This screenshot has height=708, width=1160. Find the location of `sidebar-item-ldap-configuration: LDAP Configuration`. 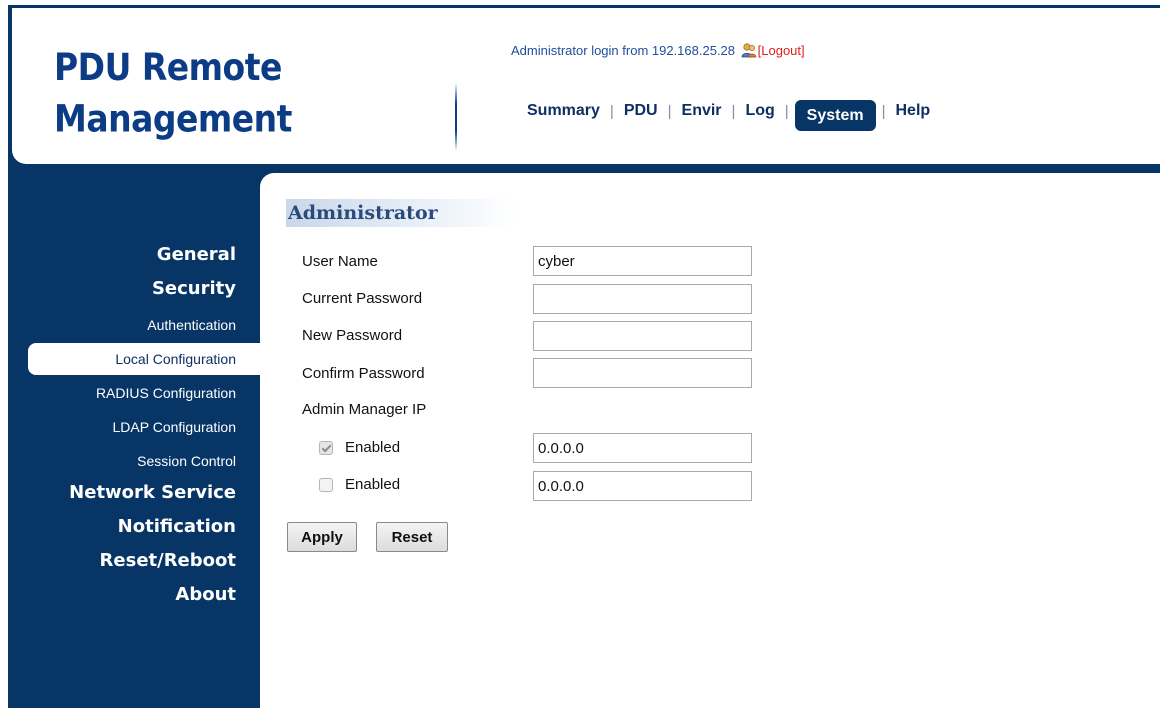

sidebar-item-ldap-configuration: LDAP Configuration is located at coordinates (134, 427).